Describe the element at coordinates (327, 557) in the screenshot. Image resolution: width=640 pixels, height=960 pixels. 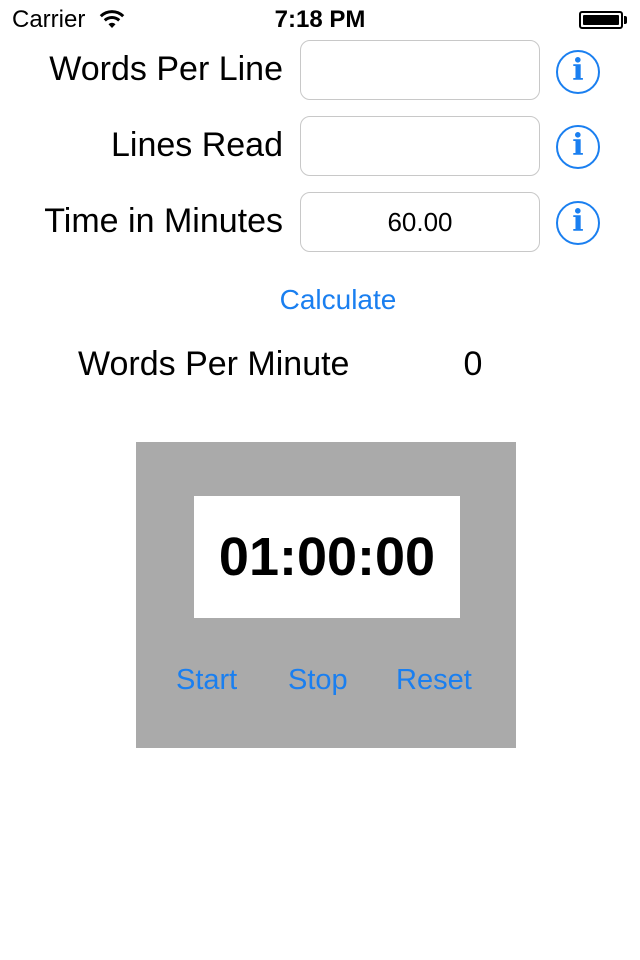
I see `timer-display: 01:00:00` at that location.